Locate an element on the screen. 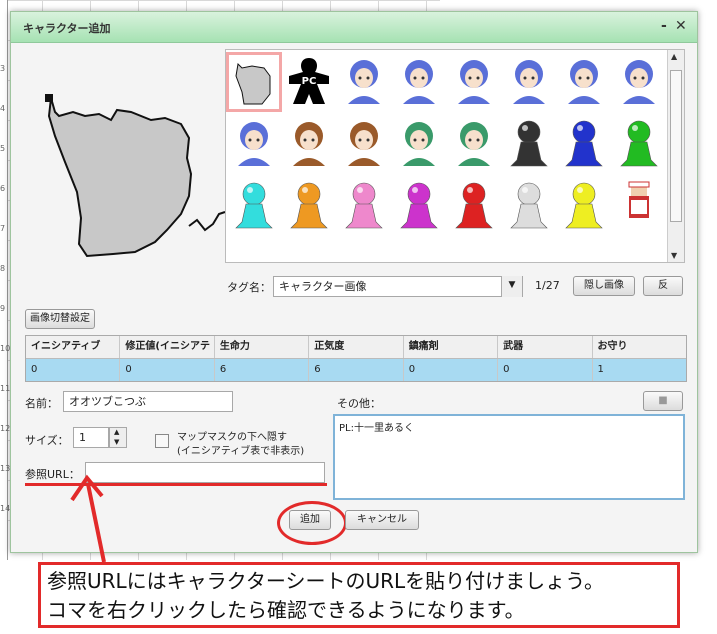  blue-pawn-icon is located at coordinates (584, 144).